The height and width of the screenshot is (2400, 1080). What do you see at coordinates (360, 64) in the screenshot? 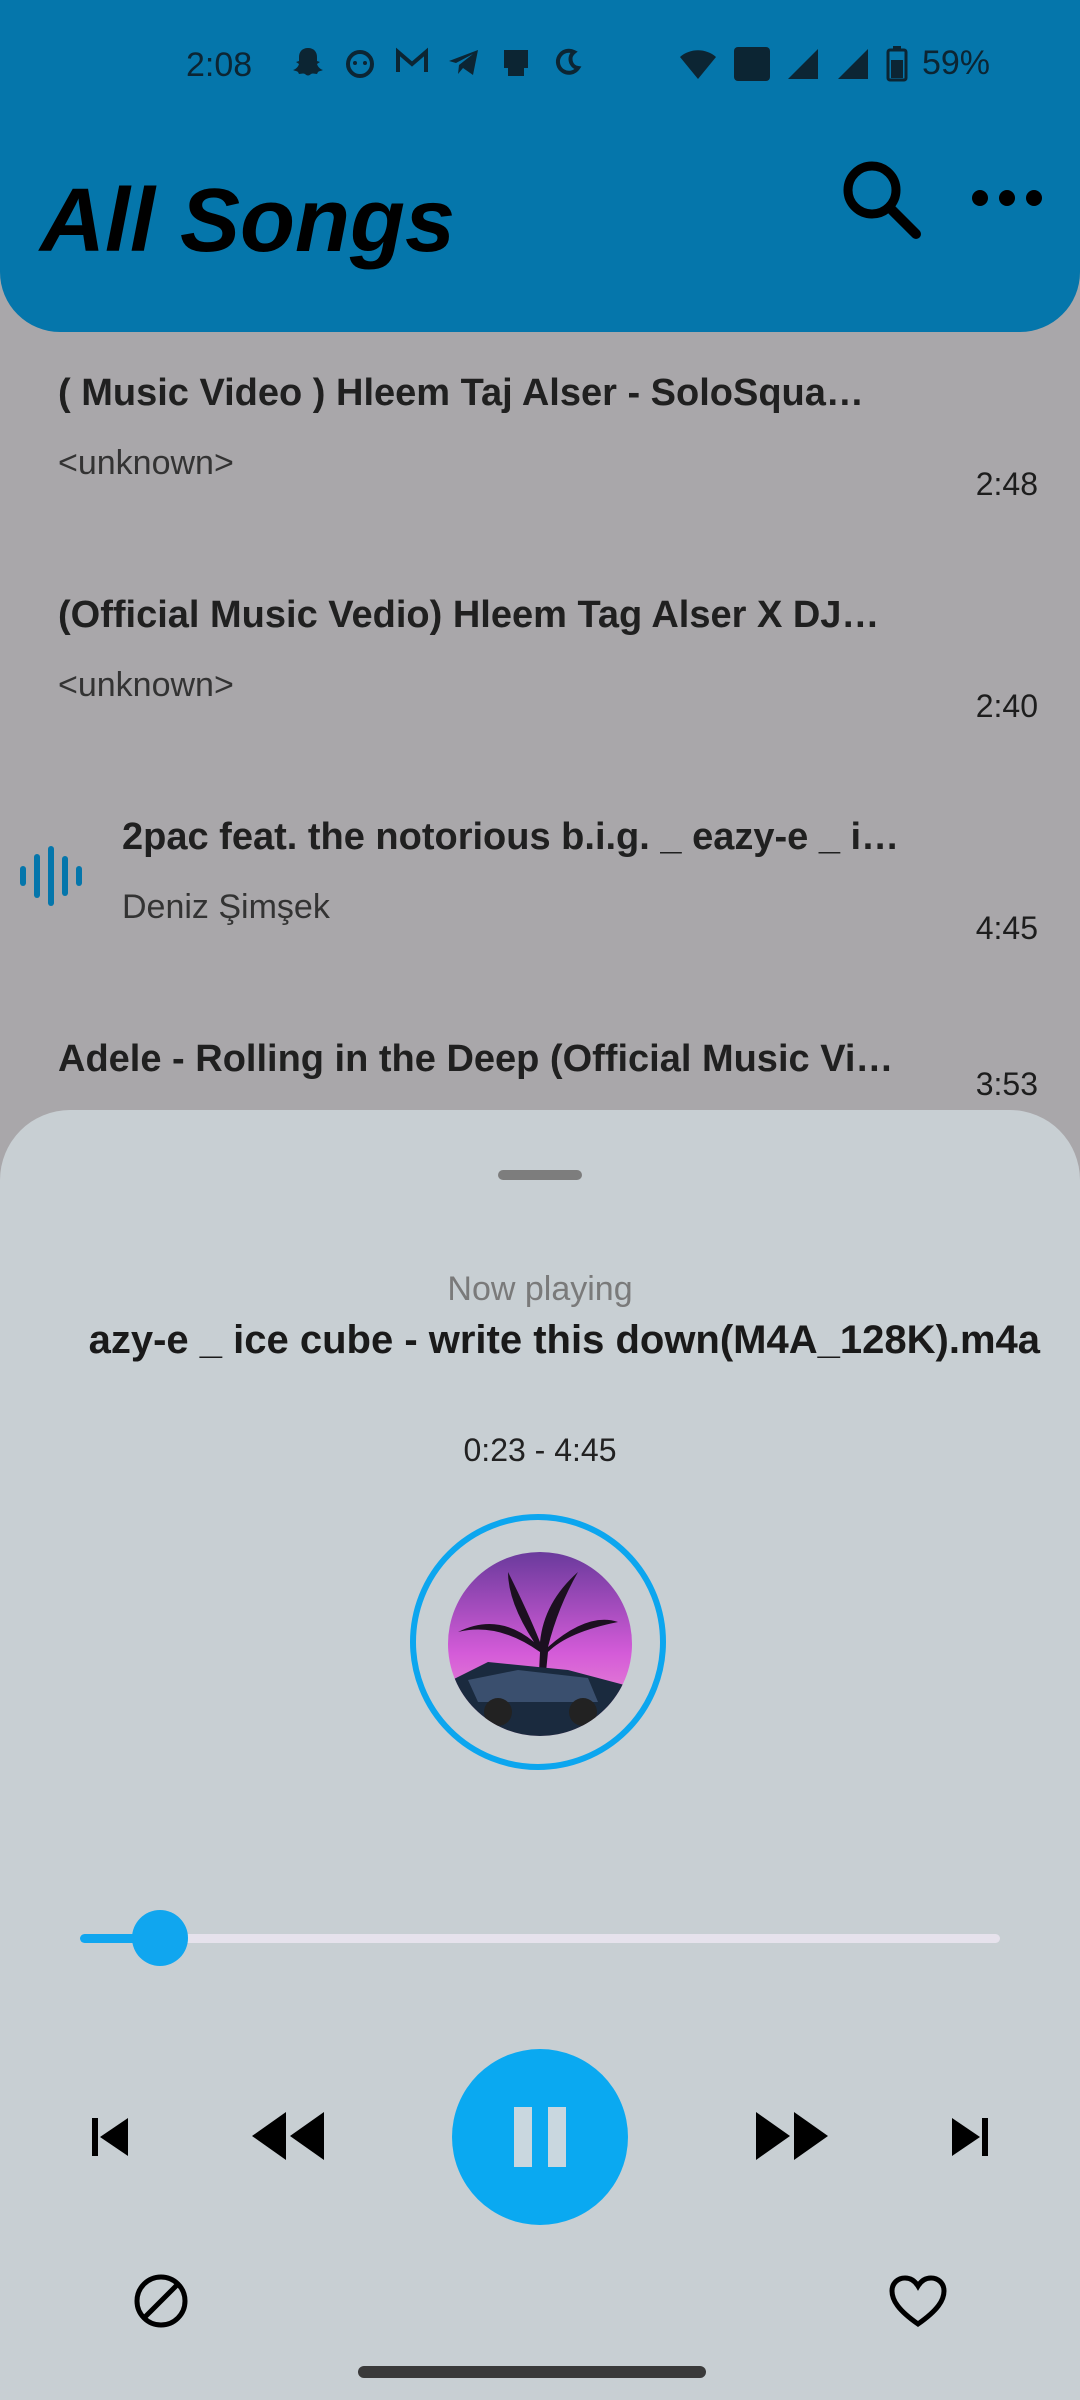
I see `reddit-icon` at bounding box center [360, 64].